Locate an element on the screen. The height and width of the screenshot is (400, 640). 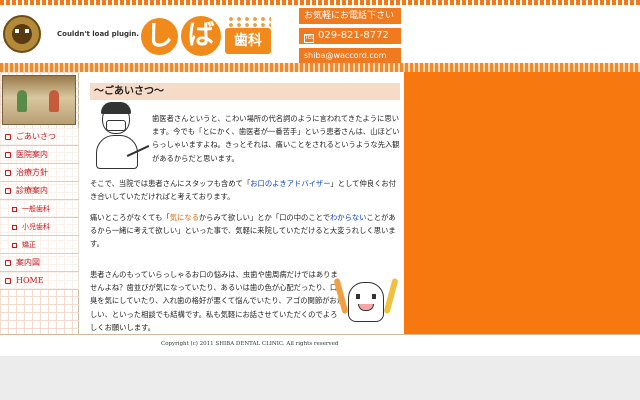
p3-text-a: 痛いところがなくても「 is located at coordinates (130, 217).